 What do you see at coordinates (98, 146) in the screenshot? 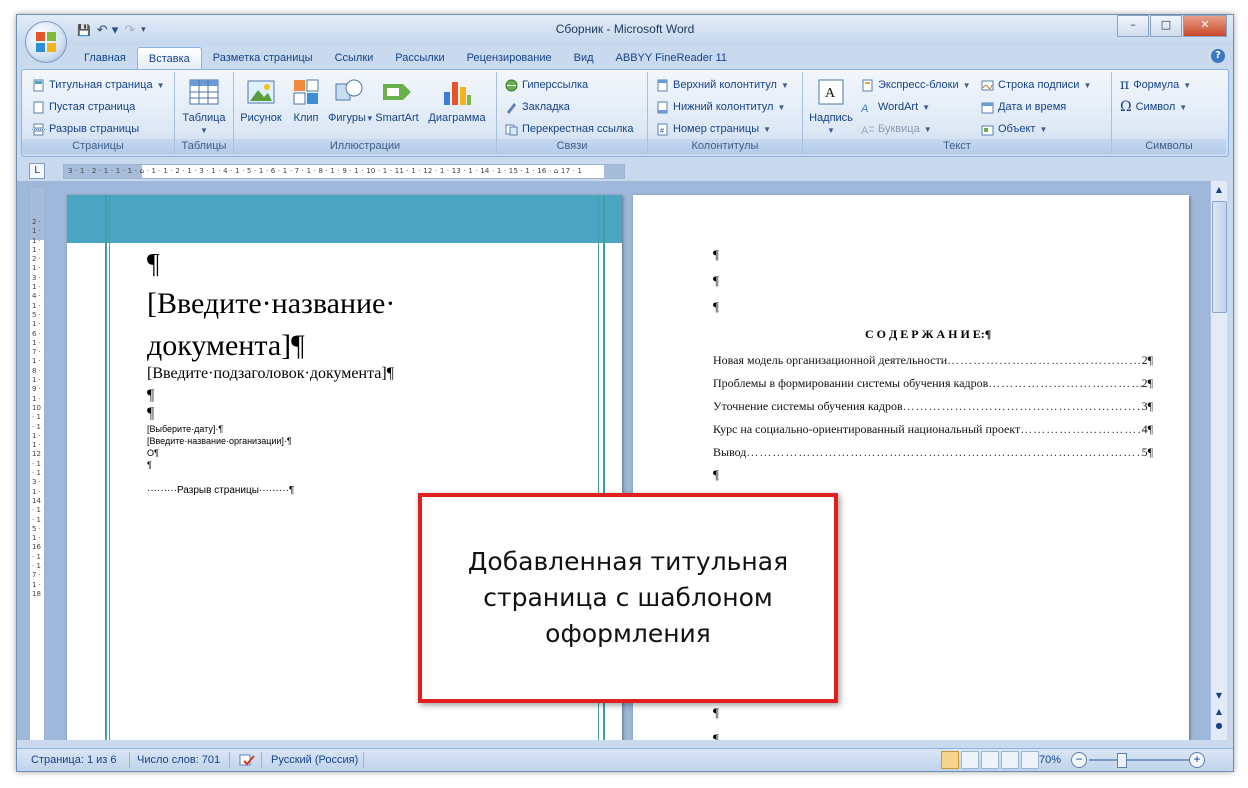
I see `group-label-pages: Страницы` at bounding box center [98, 146].